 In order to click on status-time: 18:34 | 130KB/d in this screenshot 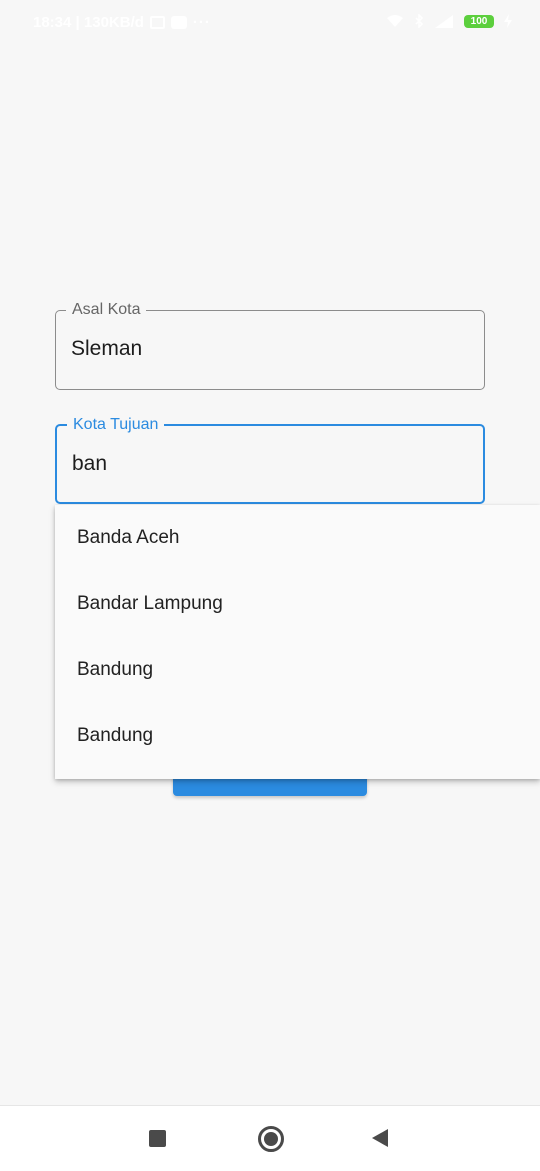, I will do `click(88, 22)`.